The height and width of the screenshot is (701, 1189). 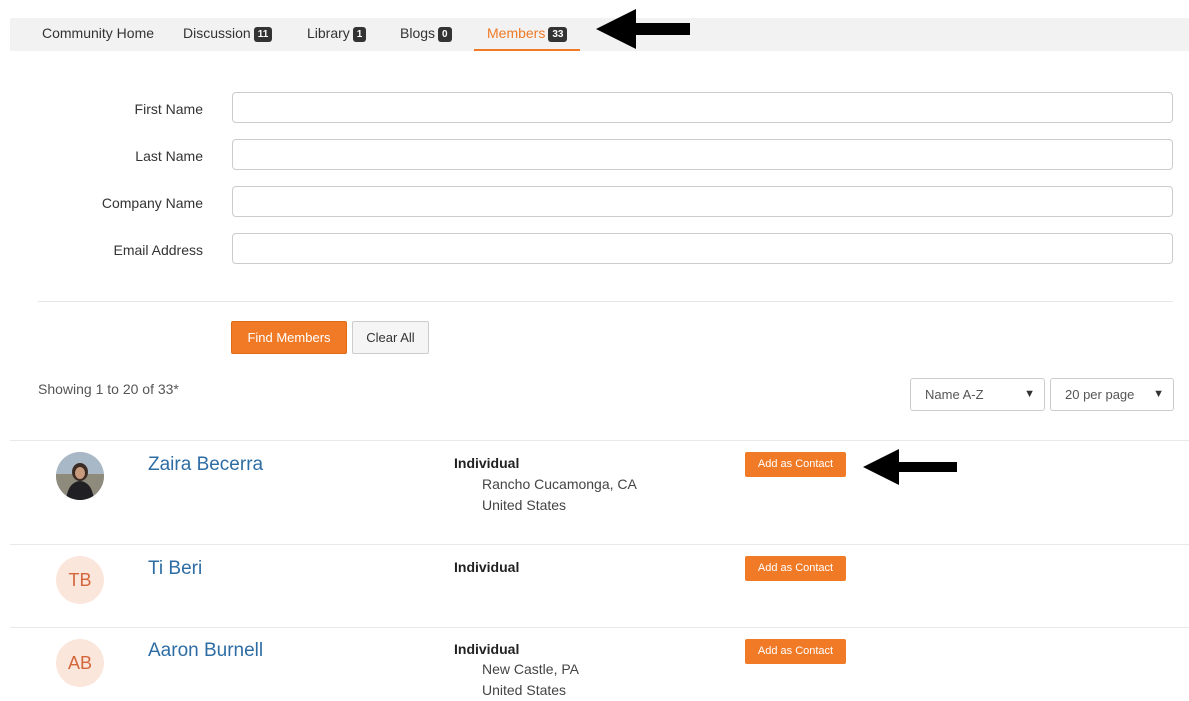 I want to click on tab-label: Discussion, so click(x=217, y=33).